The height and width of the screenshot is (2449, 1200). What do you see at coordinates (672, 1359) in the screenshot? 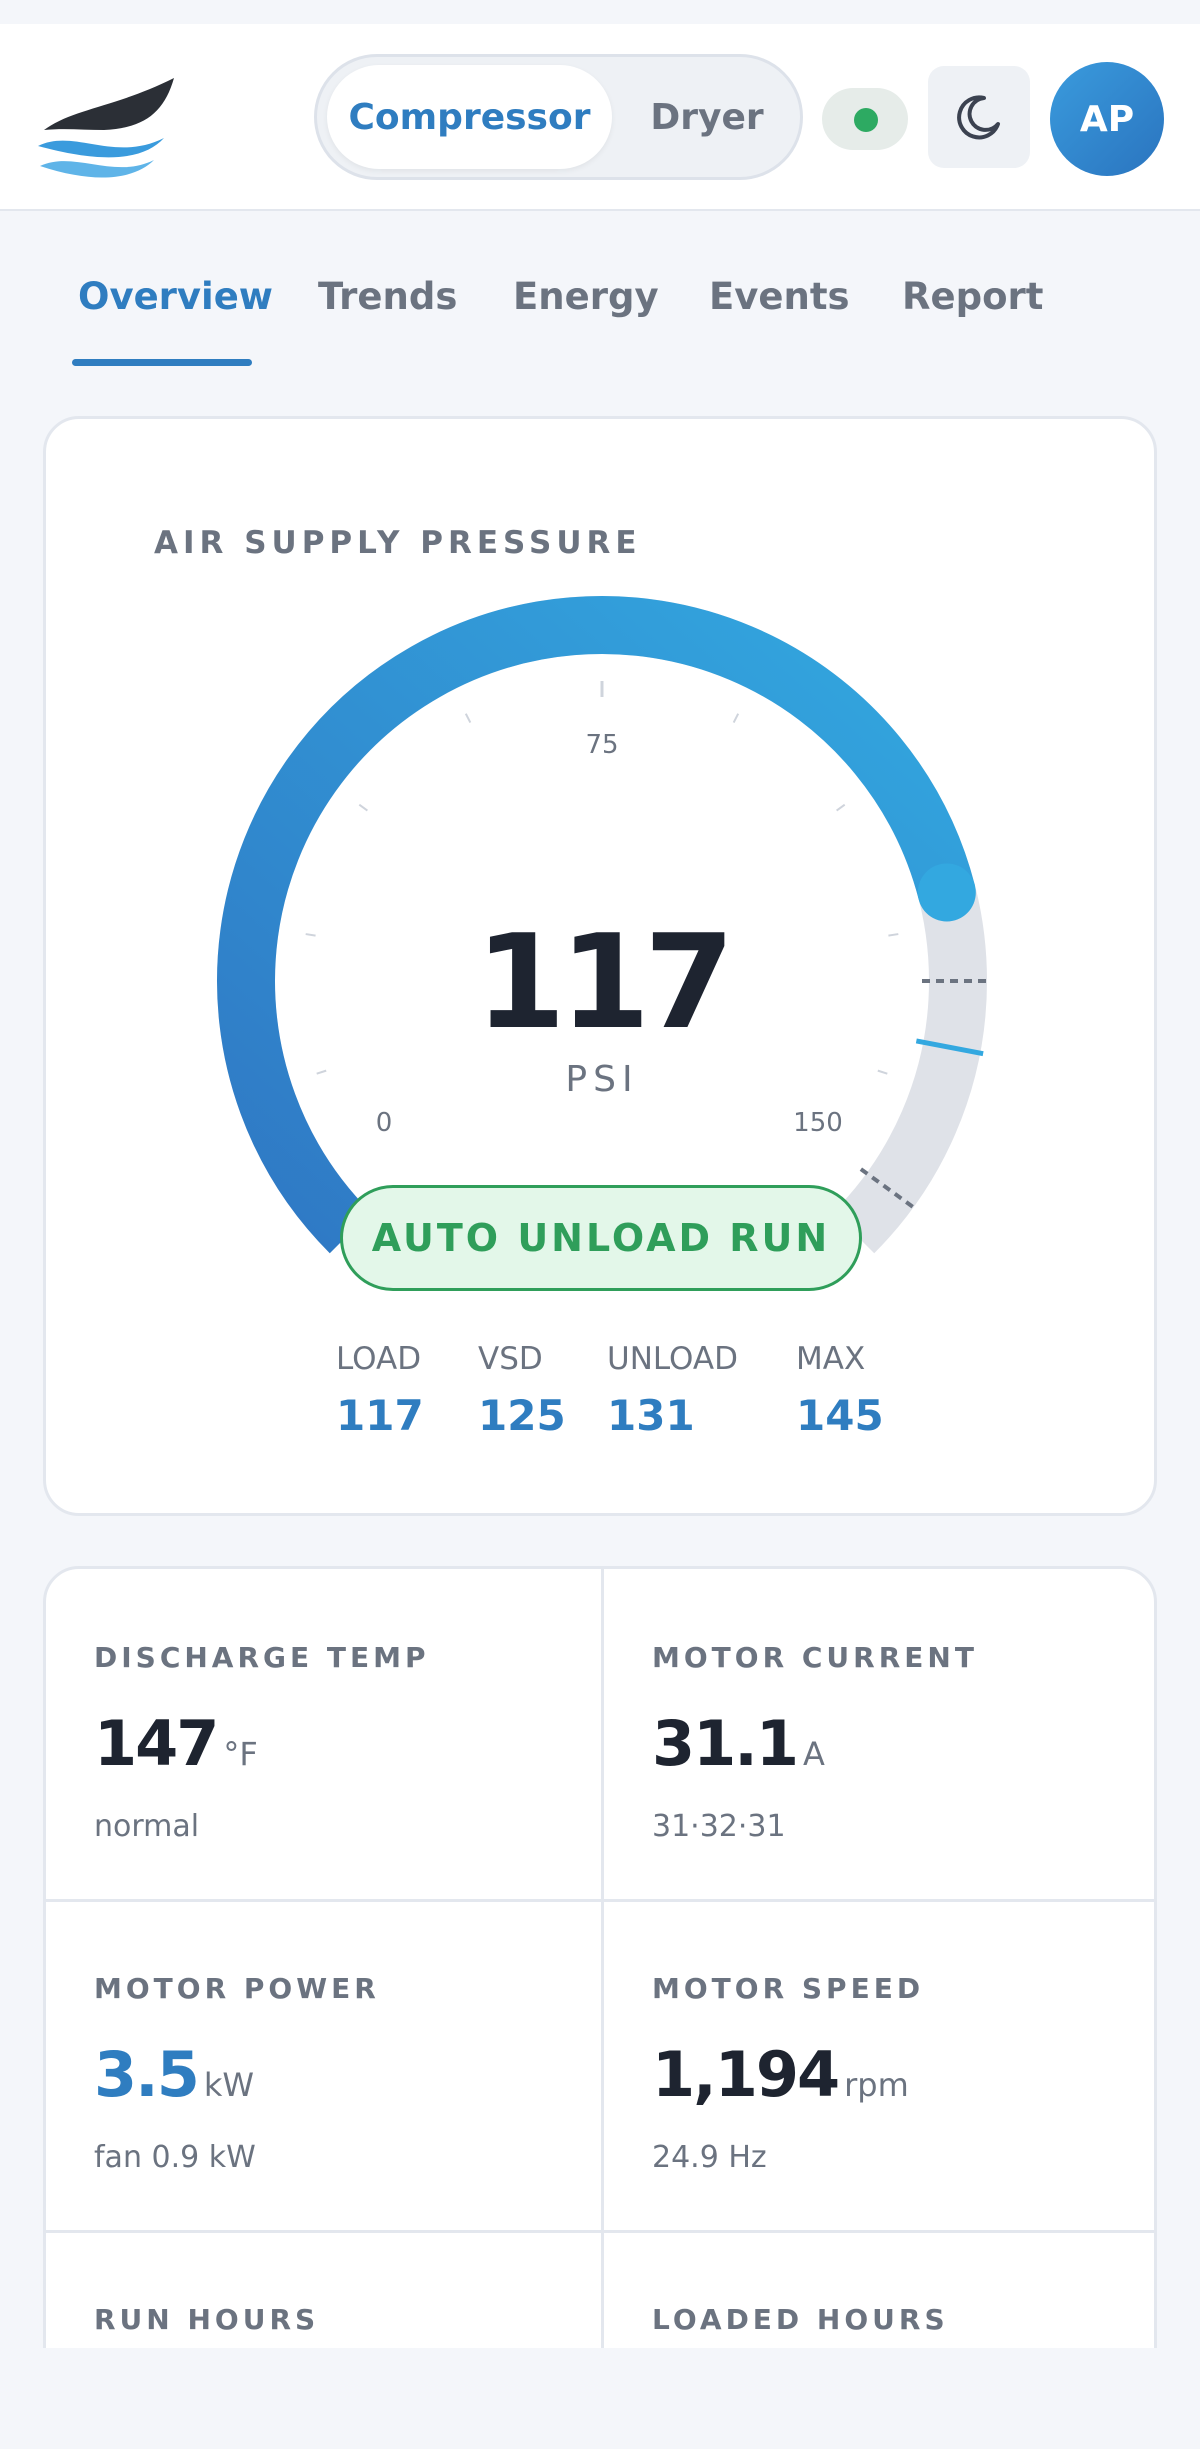
I see `setpoint-label: UNLOAD` at bounding box center [672, 1359].